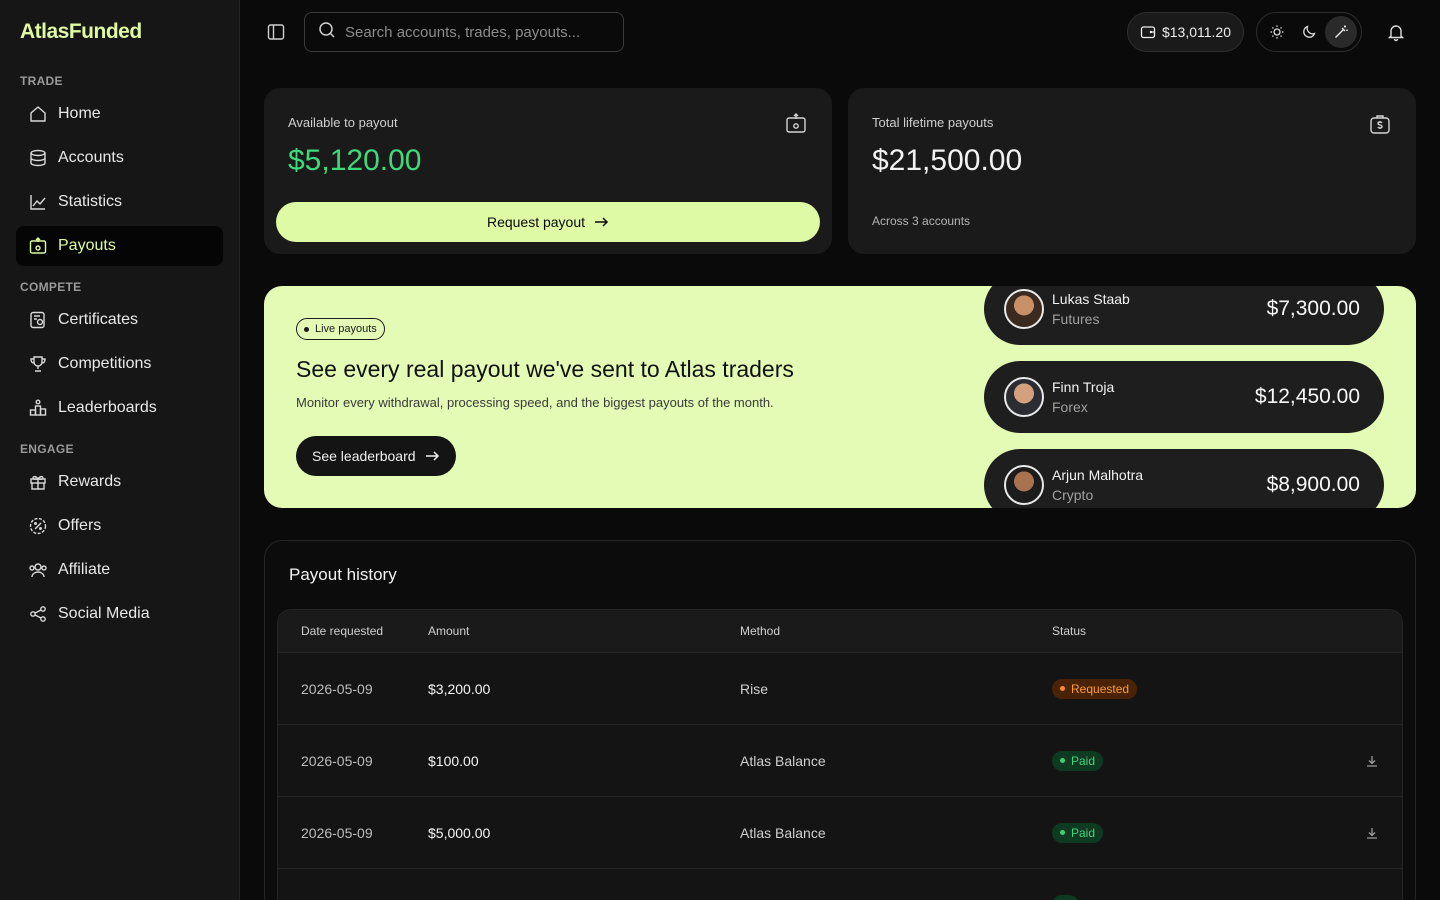  I want to click on lifetime-payouts-value: $21,500.00, so click(947, 160).